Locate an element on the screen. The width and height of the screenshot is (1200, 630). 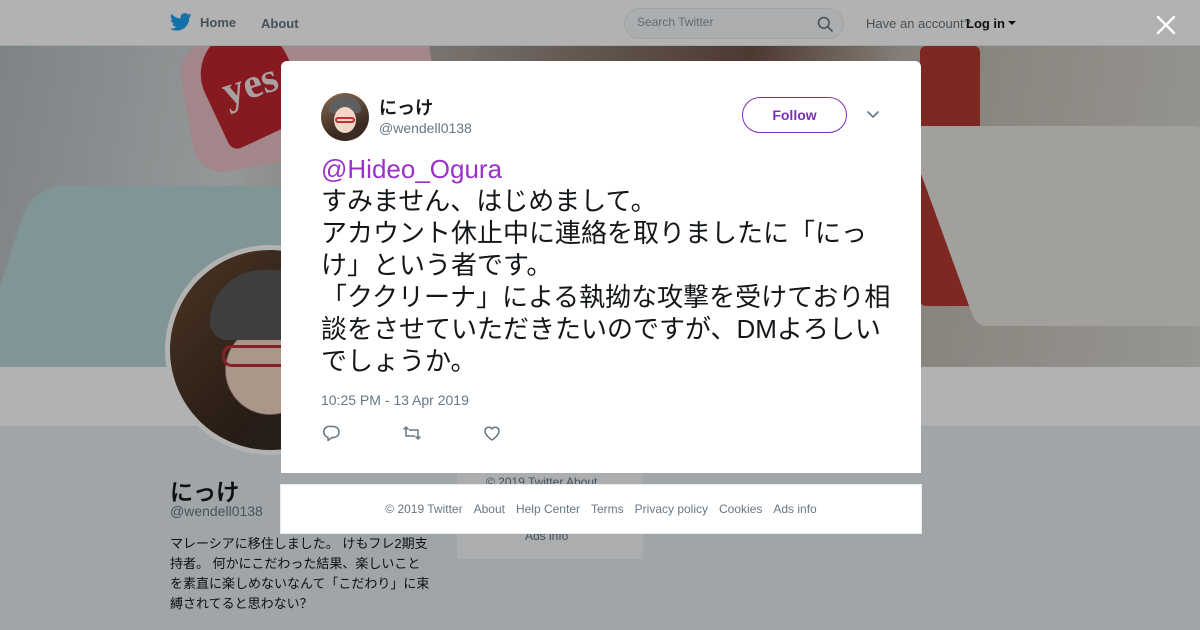
tweet-mention-link: @Hideo_Ogura is located at coordinates (411, 169).